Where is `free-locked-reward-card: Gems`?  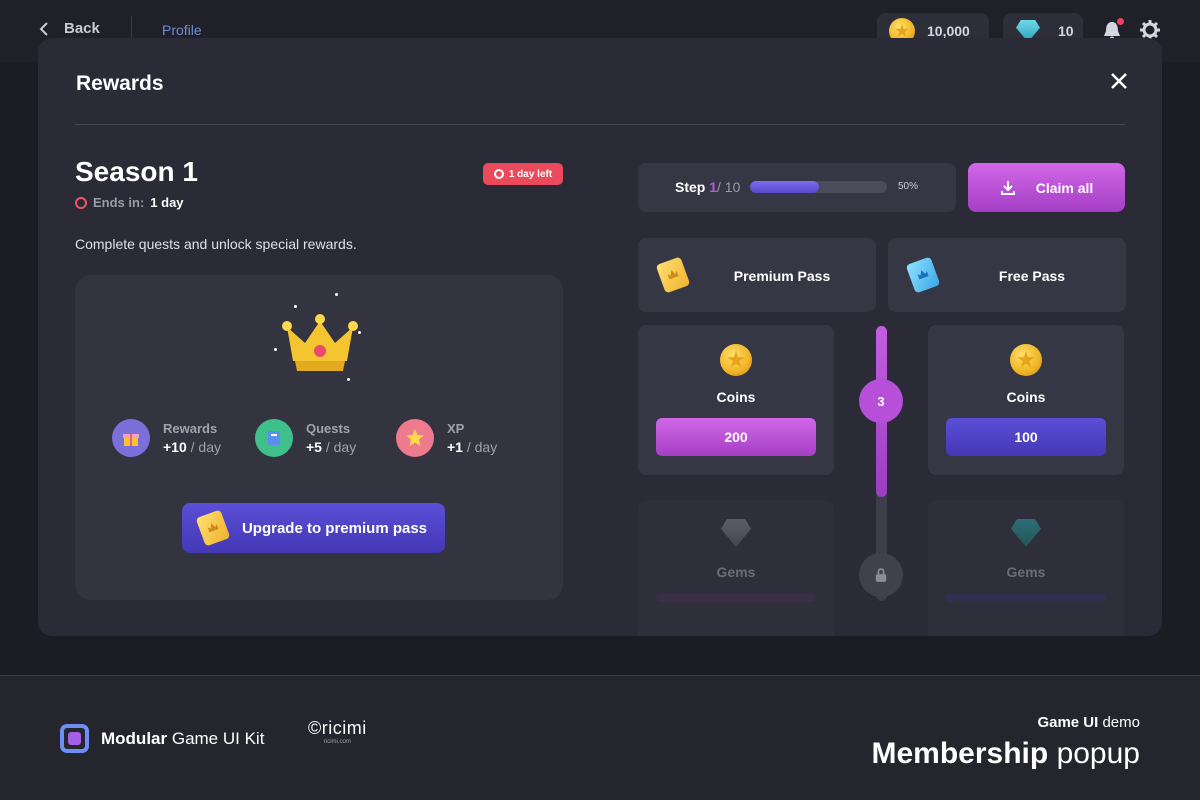
free-locked-reward-card: Gems is located at coordinates (1026, 568).